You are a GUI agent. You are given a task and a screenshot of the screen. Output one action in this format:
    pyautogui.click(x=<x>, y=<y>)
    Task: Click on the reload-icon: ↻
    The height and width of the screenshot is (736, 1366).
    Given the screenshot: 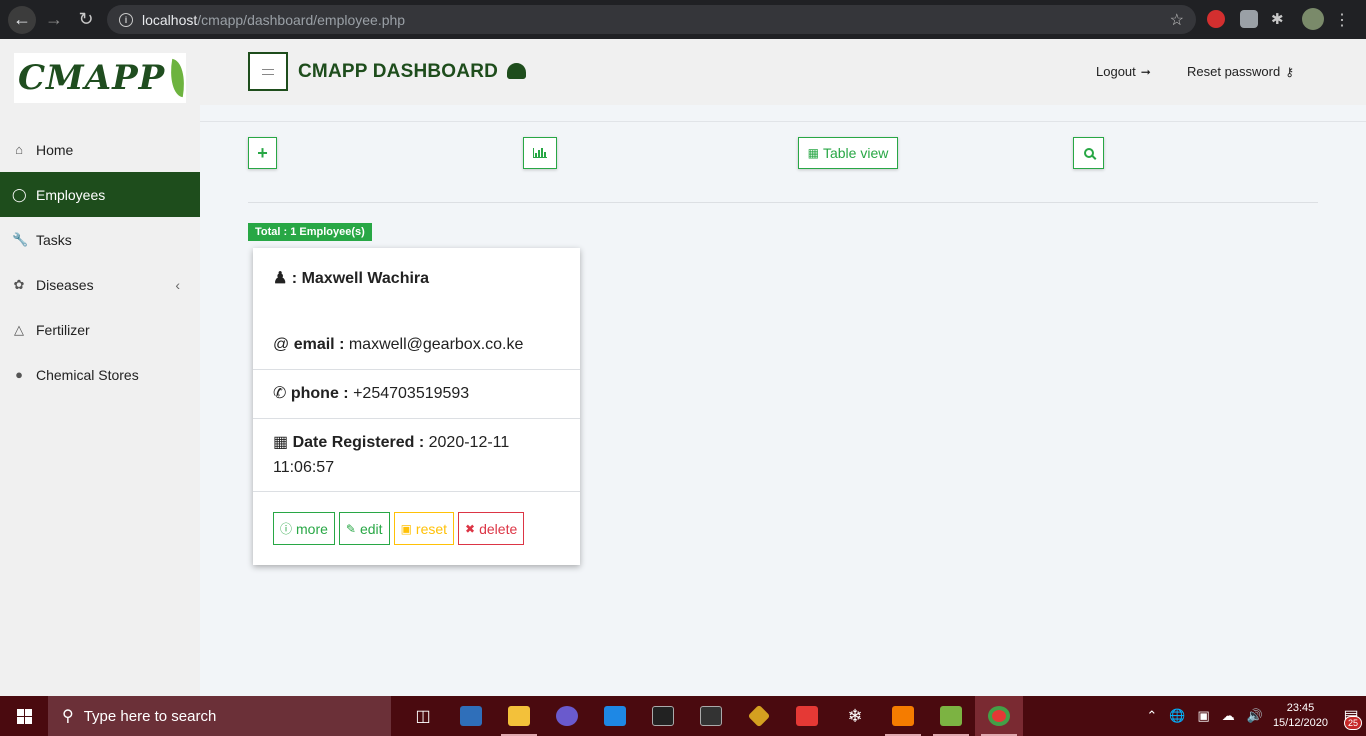 What is the action you would take?
    pyautogui.click(x=86, y=20)
    